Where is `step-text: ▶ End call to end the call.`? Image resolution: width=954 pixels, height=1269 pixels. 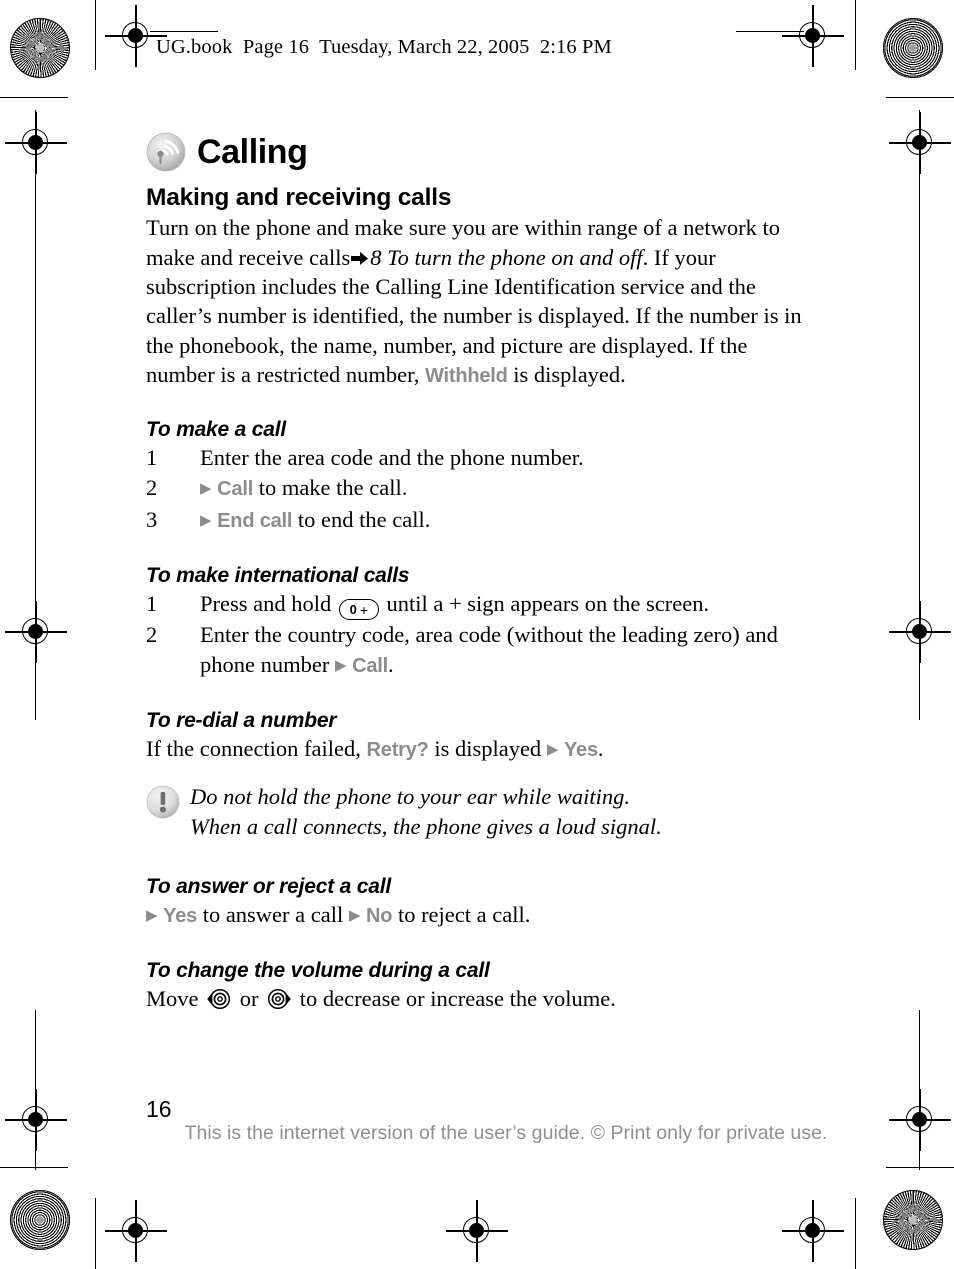 step-text: ▶ End call to end the call. is located at coordinates (508, 521).